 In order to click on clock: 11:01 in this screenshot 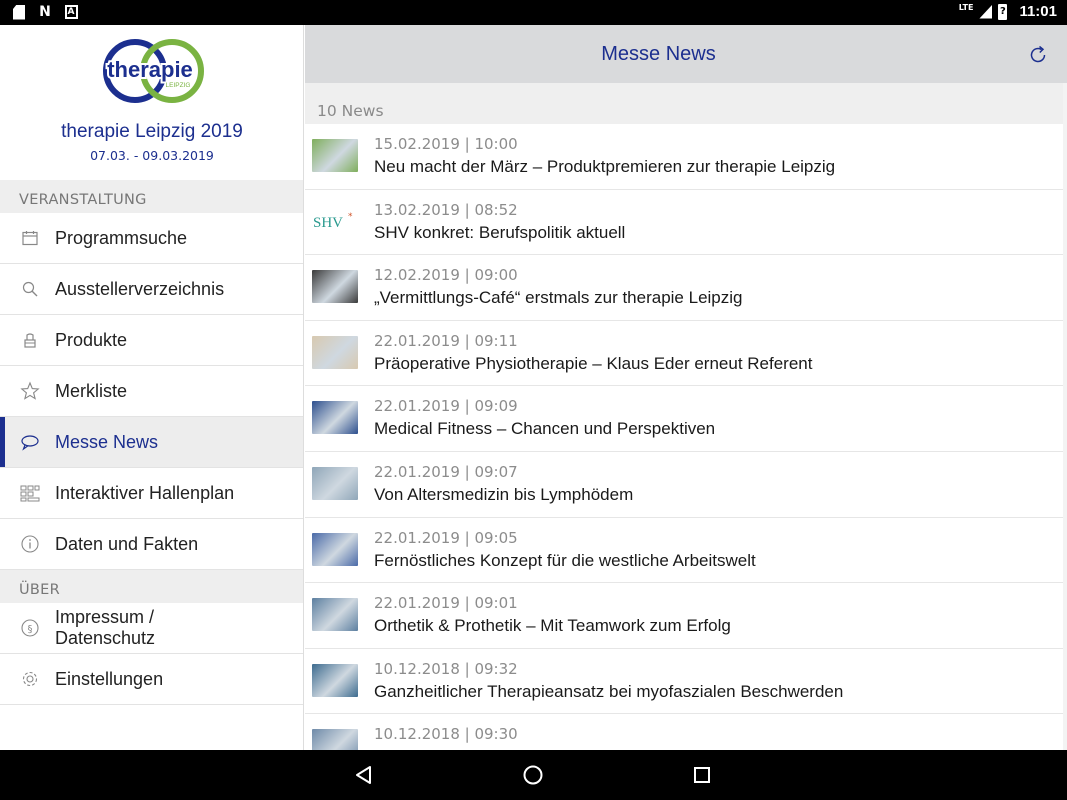, I will do `click(1038, 11)`.